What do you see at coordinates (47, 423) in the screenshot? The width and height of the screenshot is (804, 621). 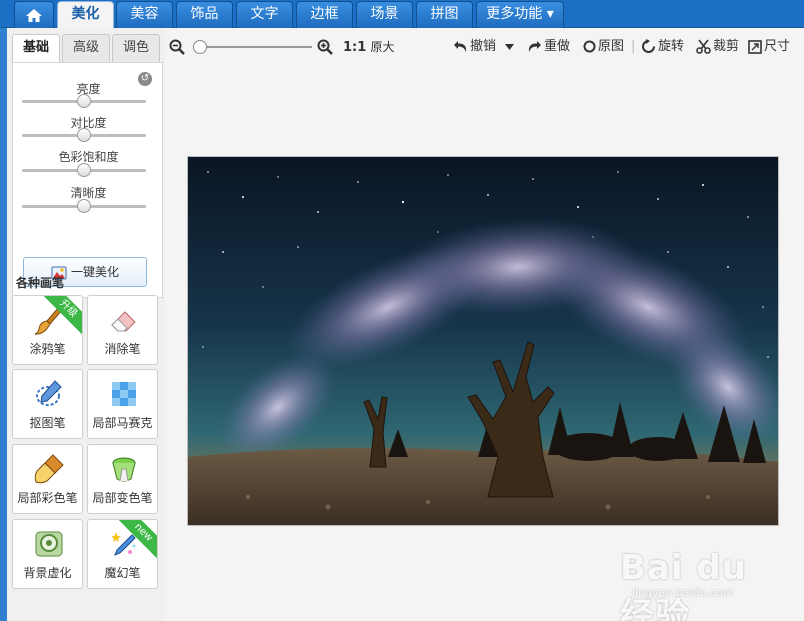 I see `cutout-pen-label: 抠图笔` at bounding box center [47, 423].